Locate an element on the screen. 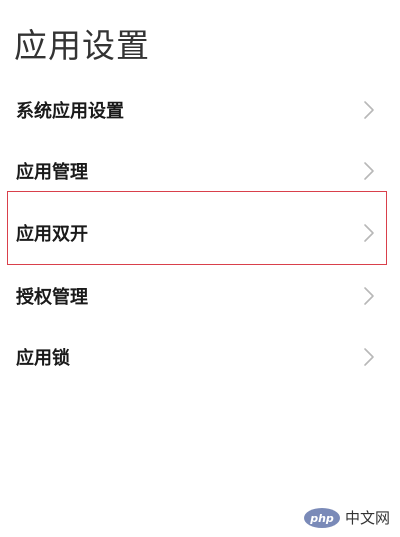 This screenshot has height=537, width=400. menu-item-label: 系统应用设置 is located at coordinates (70, 111).